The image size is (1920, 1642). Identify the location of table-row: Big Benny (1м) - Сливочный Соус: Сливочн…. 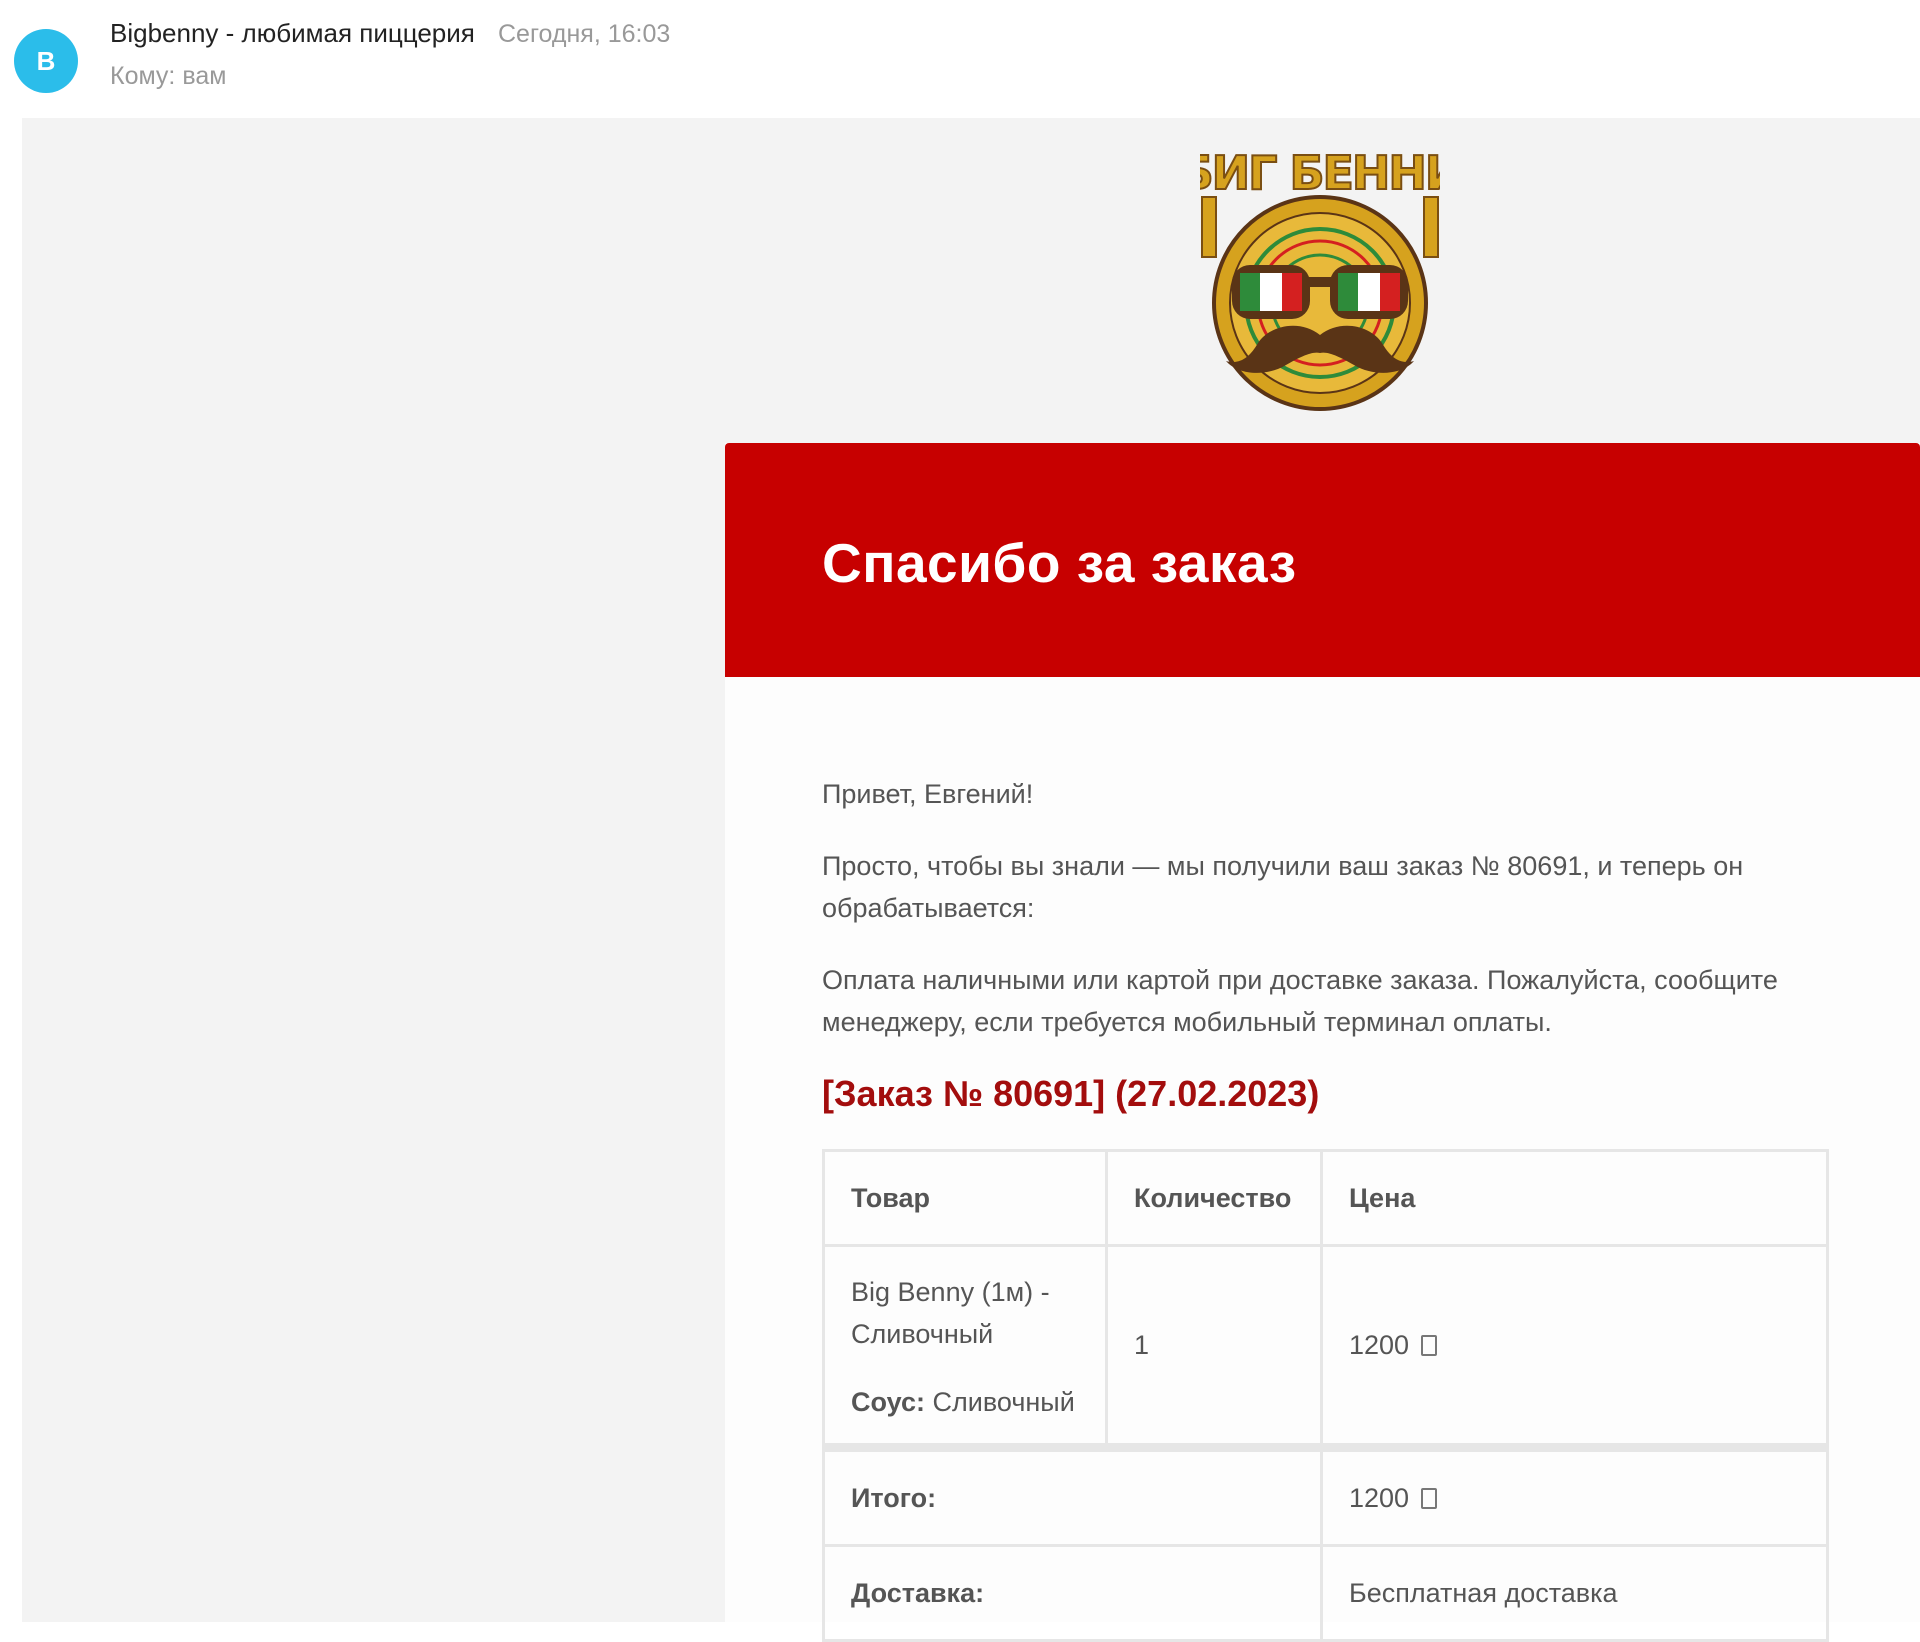
(1325, 1346).